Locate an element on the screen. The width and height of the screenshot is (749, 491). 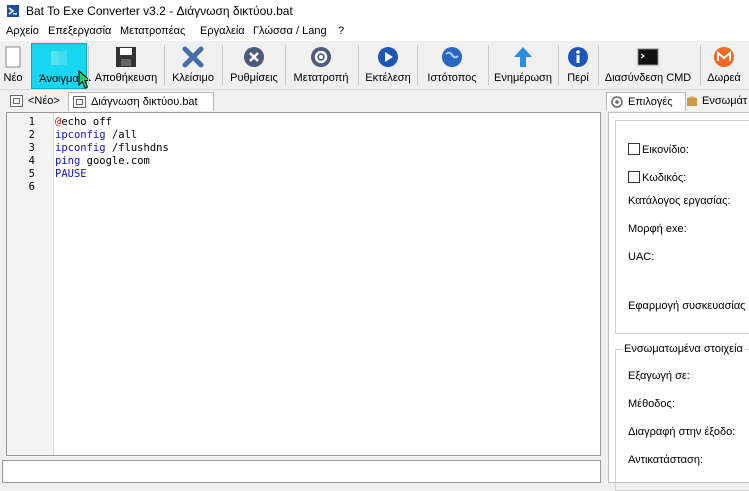
convert-button: Μετατροπή is located at coordinates (321, 65).